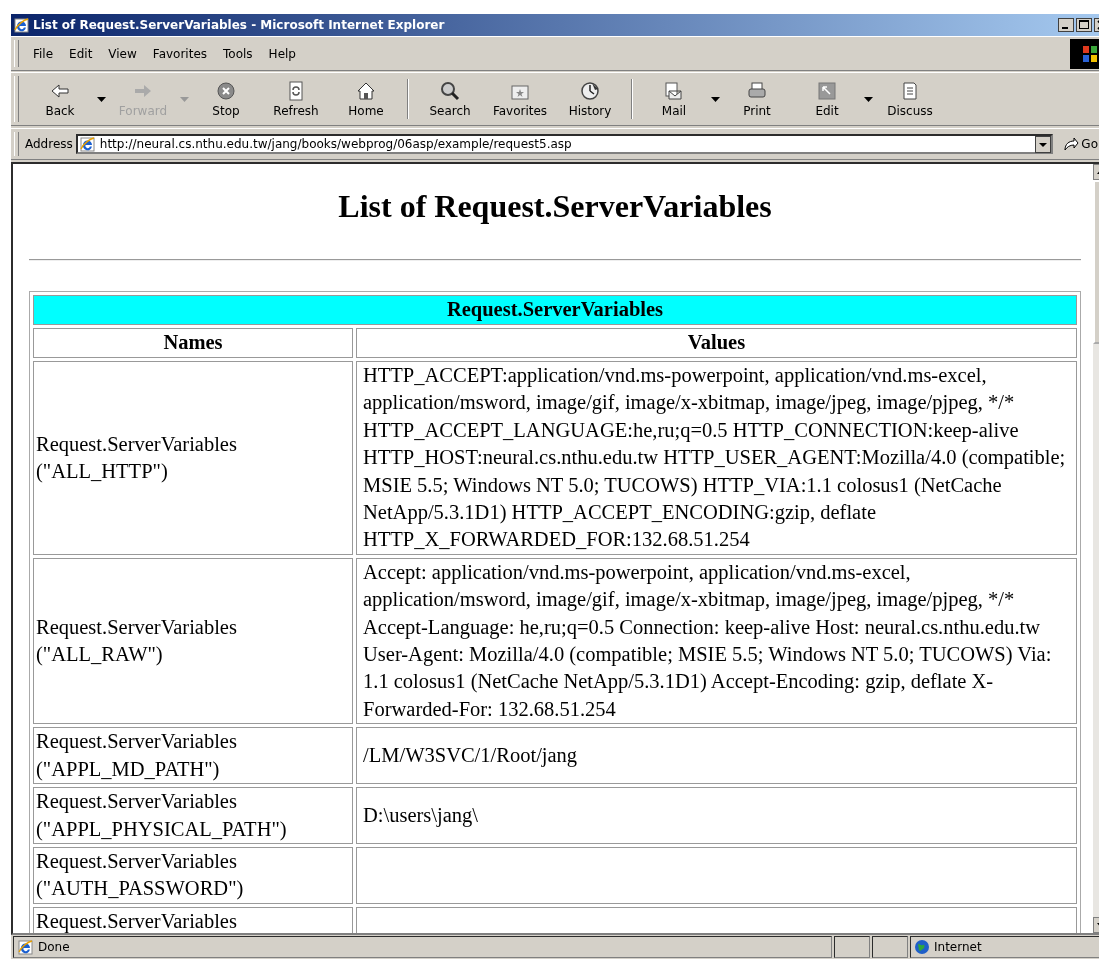 This screenshot has height=959, width=1099. What do you see at coordinates (282, 53) in the screenshot?
I see `menu-item: Help` at bounding box center [282, 53].